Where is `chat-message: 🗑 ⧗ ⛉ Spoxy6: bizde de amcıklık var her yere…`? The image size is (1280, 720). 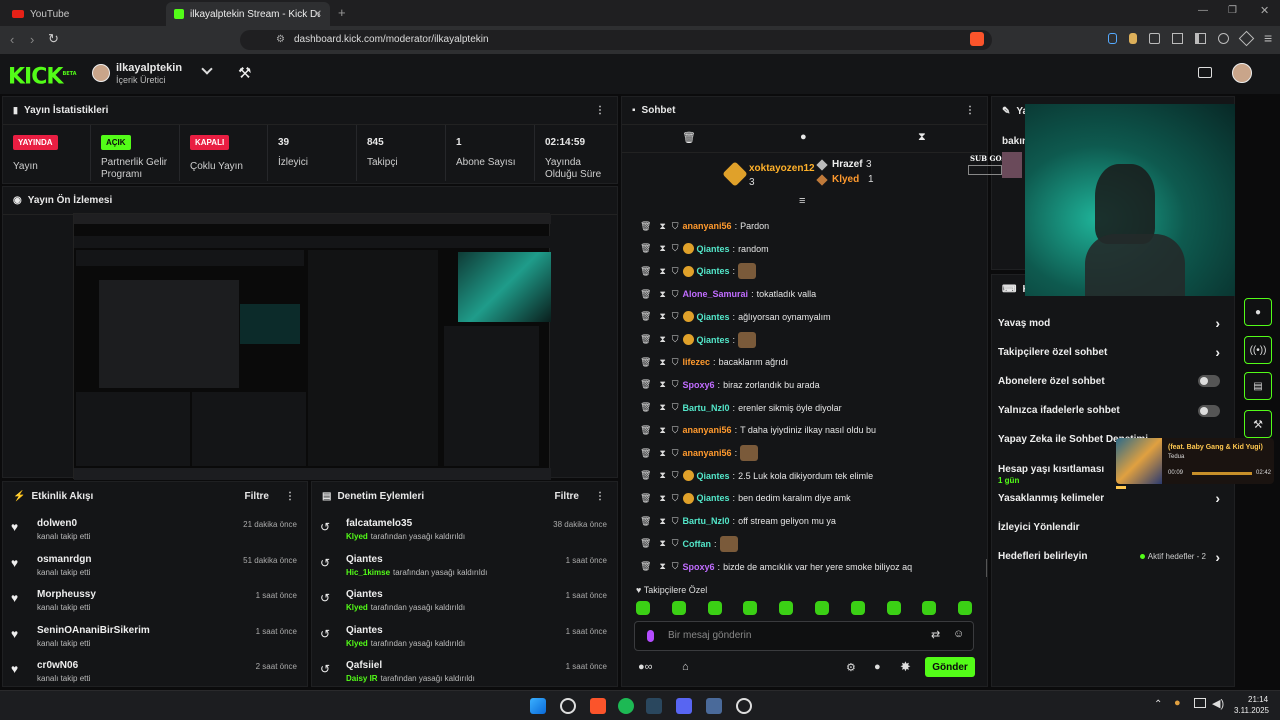 chat-message: 🗑 ⧗ ⛉ Spoxy6: bizde de amcıklık var her yere… is located at coordinates (776, 567).